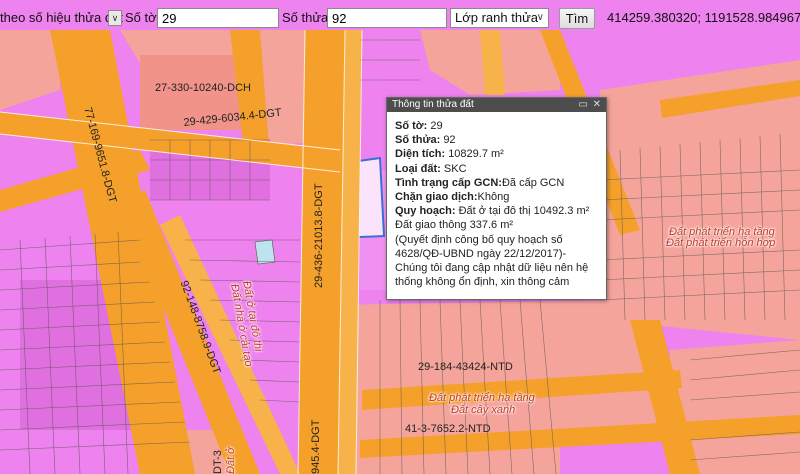 The image size is (800, 474). Describe the element at coordinates (497, 17) in the screenshot. I see `layer-select-value: Lớp ranh thửa` at that location.